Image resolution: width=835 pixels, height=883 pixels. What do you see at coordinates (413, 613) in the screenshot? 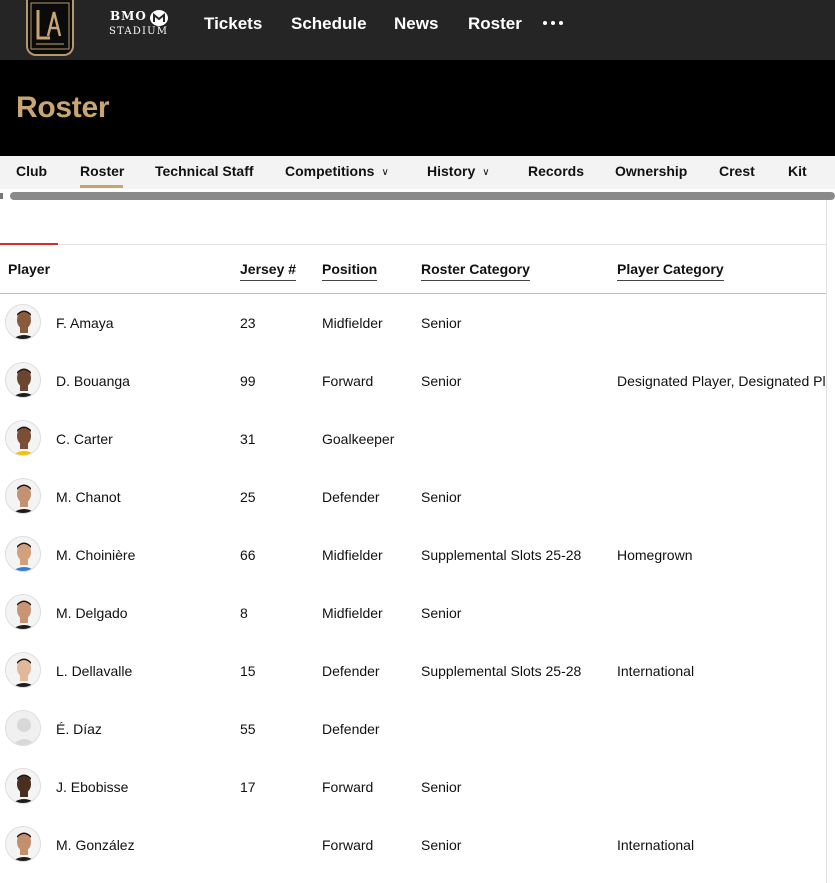
I see `table-row: M. Delgado 8 Midfielder Senior` at bounding box center [413, 613].